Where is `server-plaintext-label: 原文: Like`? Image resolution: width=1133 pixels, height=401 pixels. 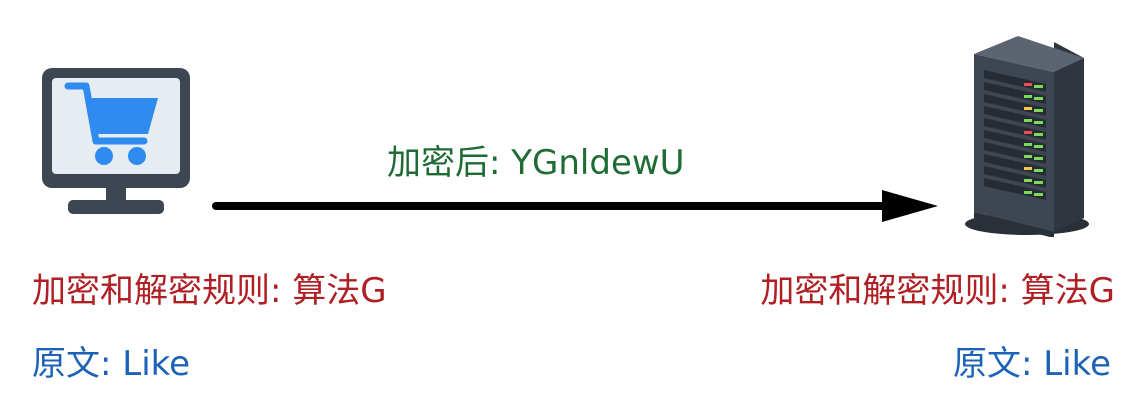
server-plaintext-label: 原文: Like is located at coordinates (1031, 364).